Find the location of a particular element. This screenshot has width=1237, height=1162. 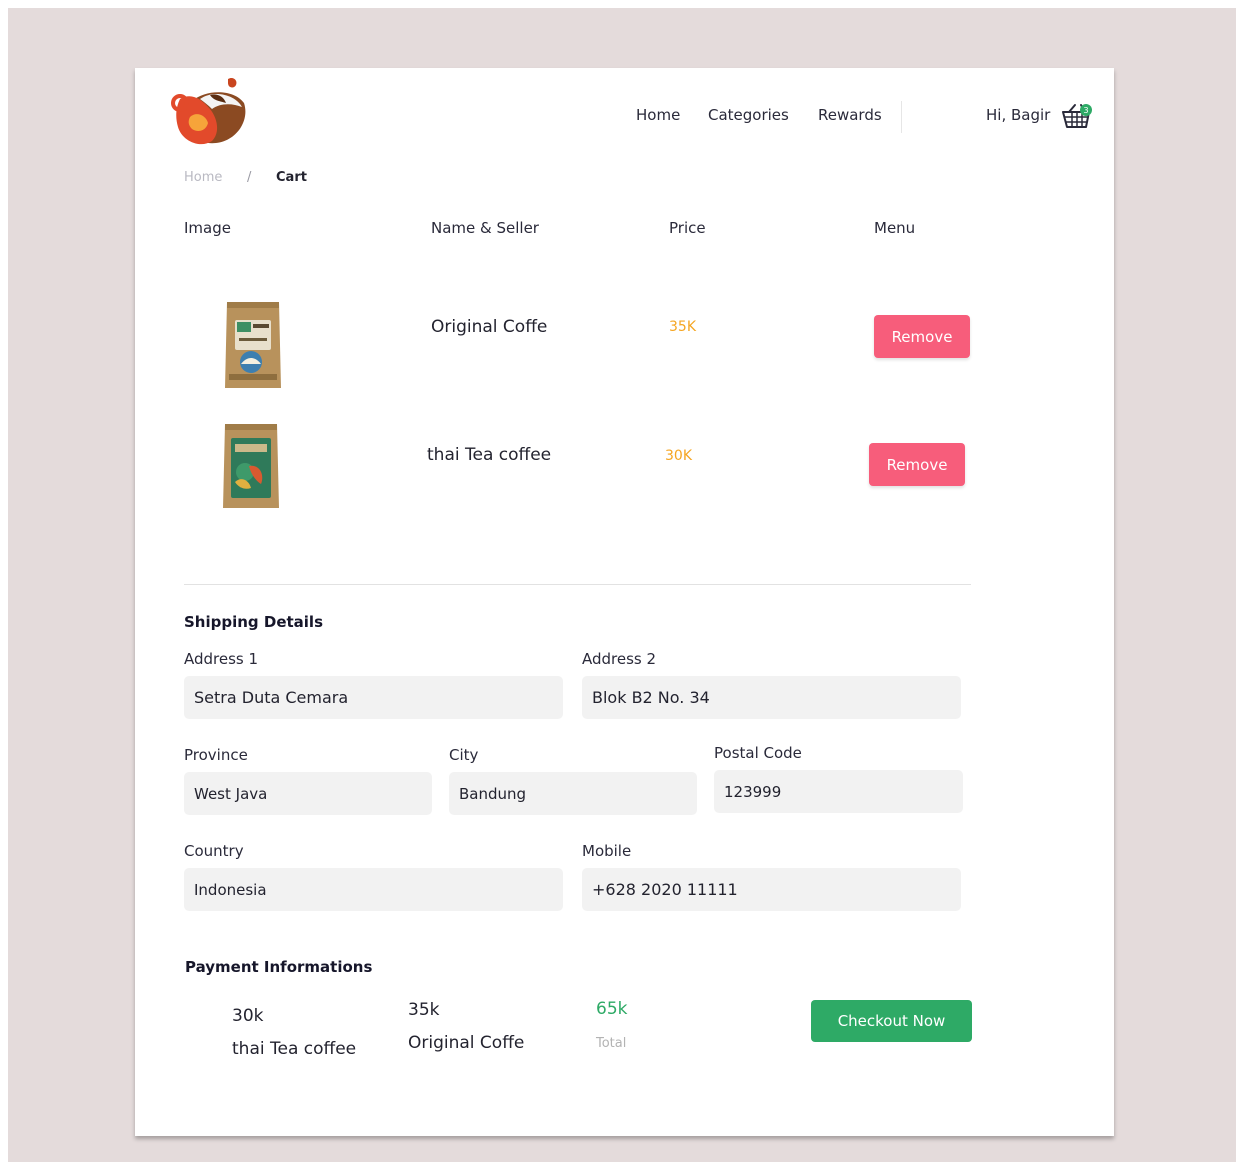

payment-informations-title: Payment Informations is located at coordinates (279, 967).